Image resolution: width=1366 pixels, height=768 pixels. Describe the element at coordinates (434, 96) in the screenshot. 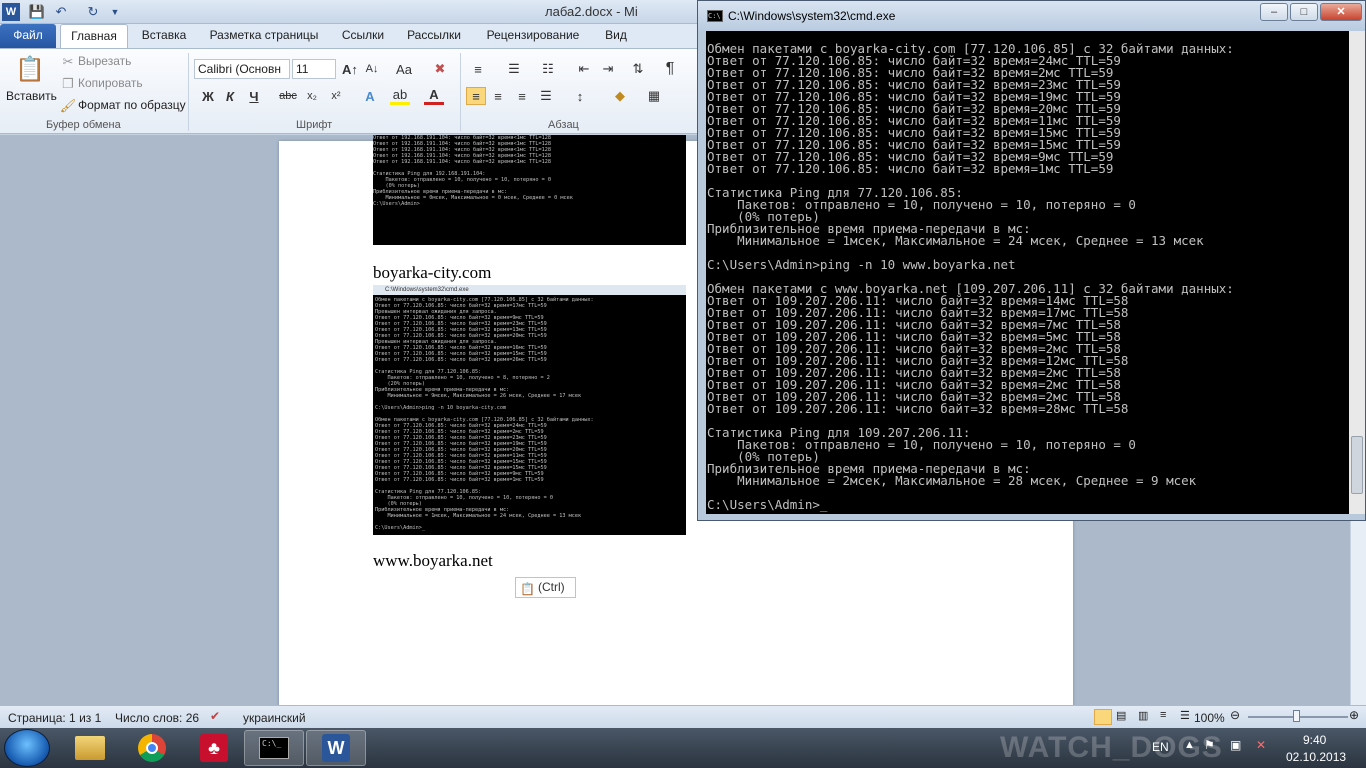

I see `font-color-icon: A` at that location.